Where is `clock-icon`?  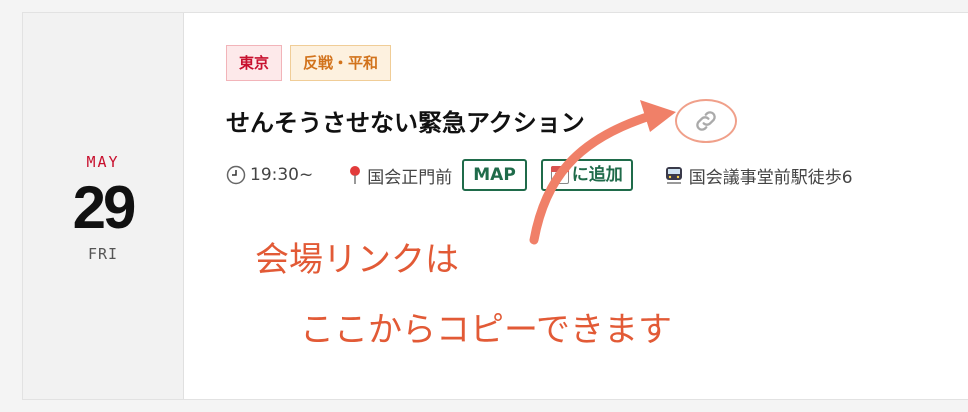
clock-icon is located at coordinates (236, 175).